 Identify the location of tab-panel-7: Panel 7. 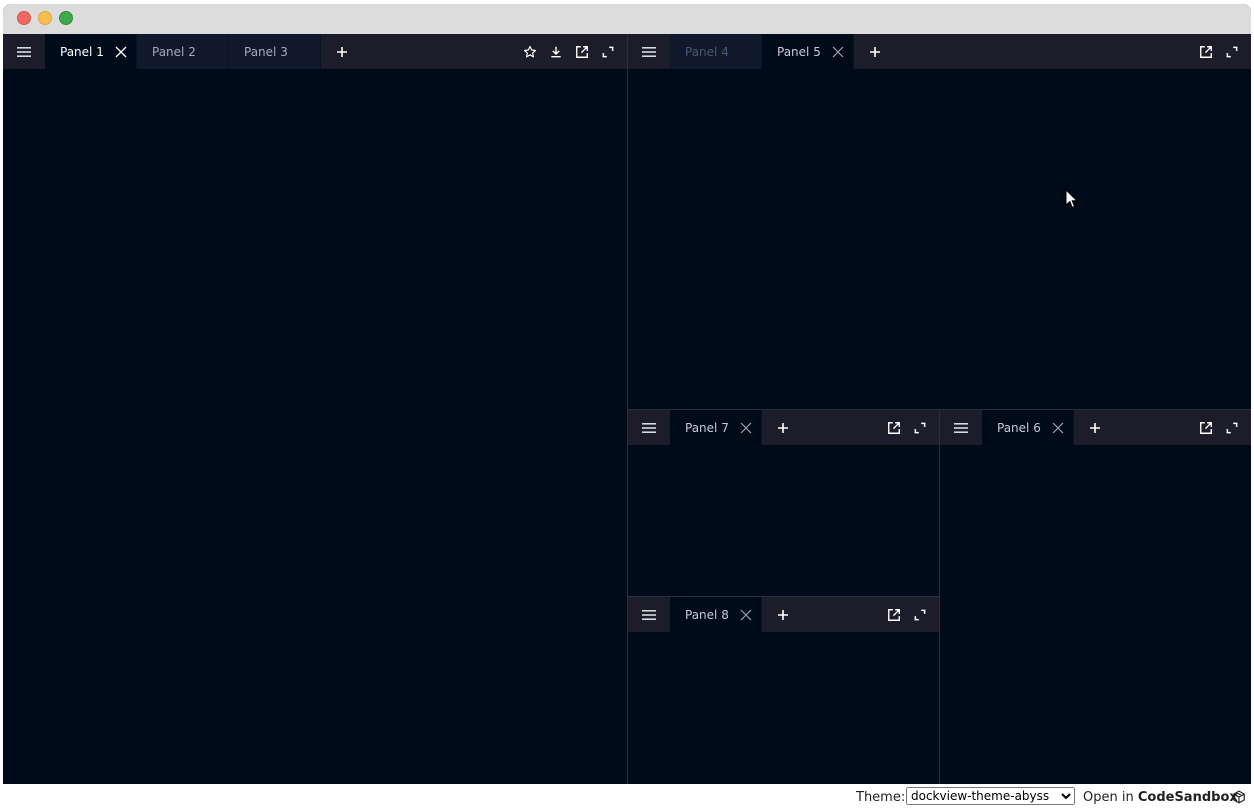
(716, 427).